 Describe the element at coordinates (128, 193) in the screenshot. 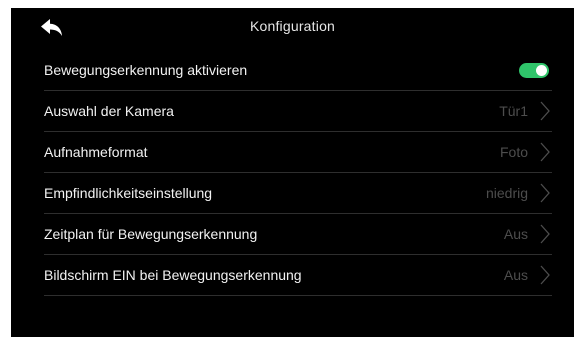

I see `setting-label: Empfindlichkeitseinstellung` at that location.